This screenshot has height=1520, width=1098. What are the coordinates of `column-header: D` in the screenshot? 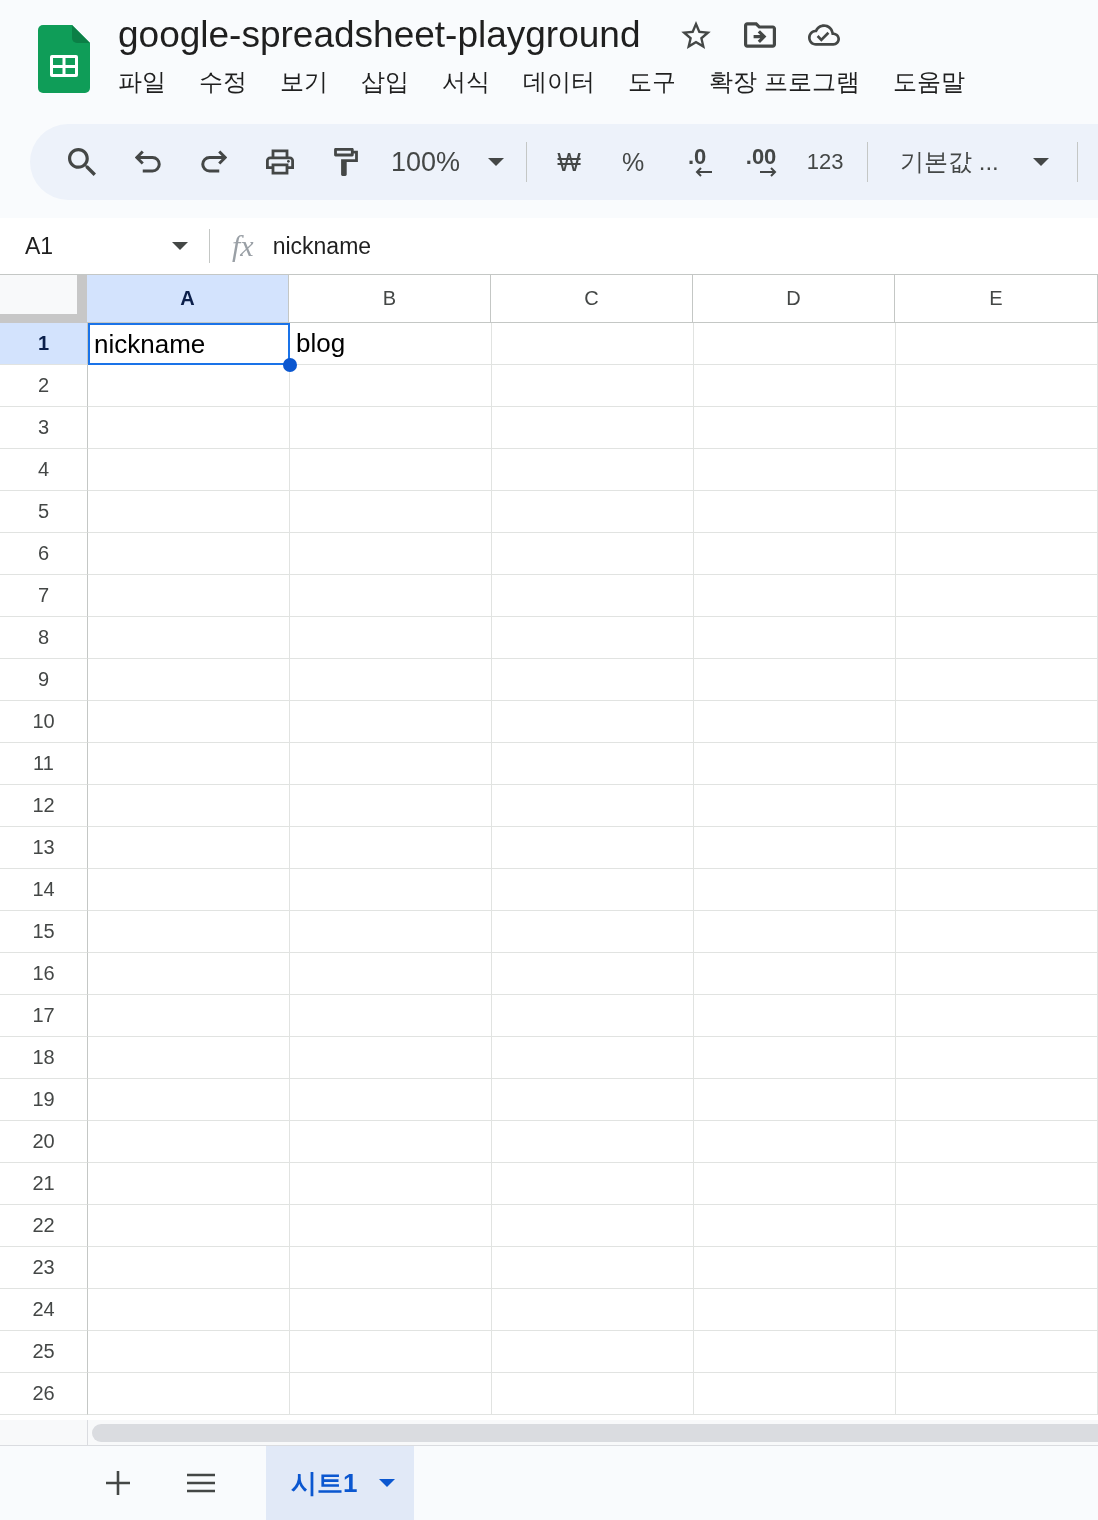 It's located at (794, 299).